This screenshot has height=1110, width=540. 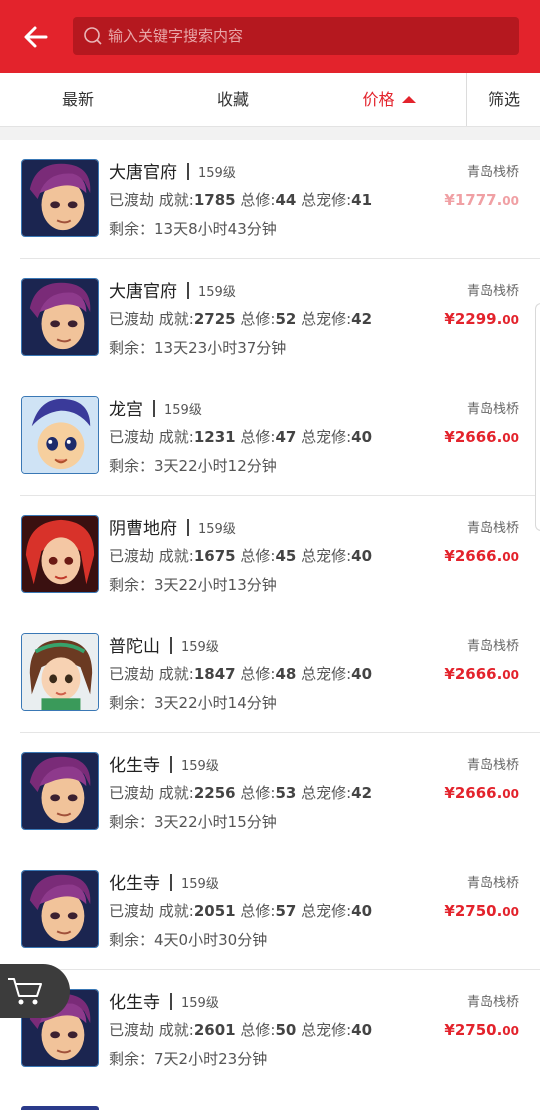 I want to click on tab-filter: 筛选, so click(x=504, y=99).